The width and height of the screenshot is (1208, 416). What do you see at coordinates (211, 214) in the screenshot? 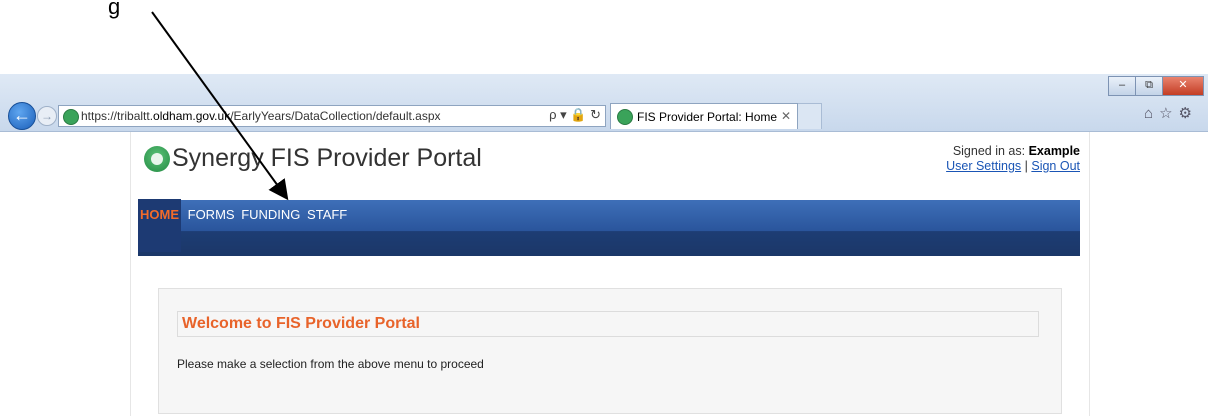
I see `nav-forms: FORMS` at bounding box center [211, 214].